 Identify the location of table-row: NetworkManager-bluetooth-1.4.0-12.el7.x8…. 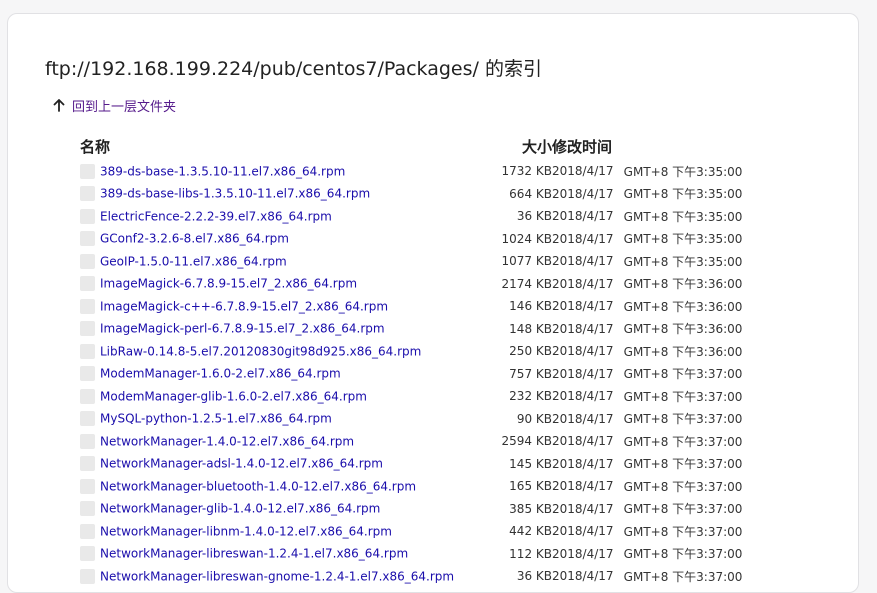
(421, 486).